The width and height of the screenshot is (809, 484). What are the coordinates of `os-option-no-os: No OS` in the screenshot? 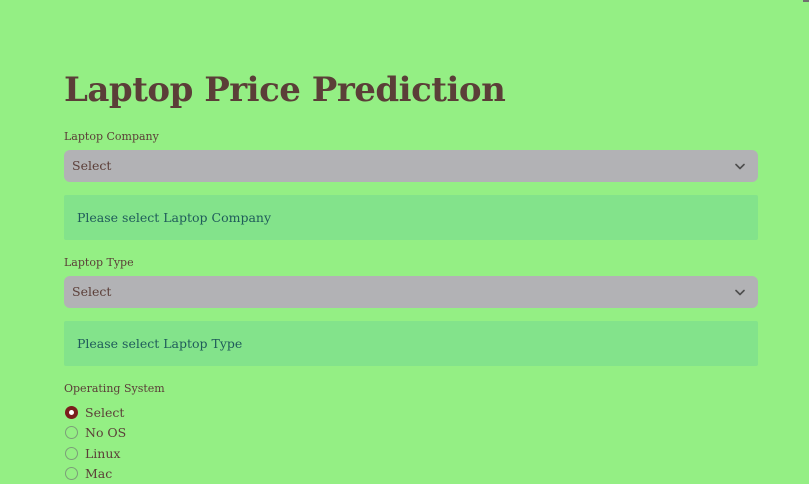 It's located at (411, 433).